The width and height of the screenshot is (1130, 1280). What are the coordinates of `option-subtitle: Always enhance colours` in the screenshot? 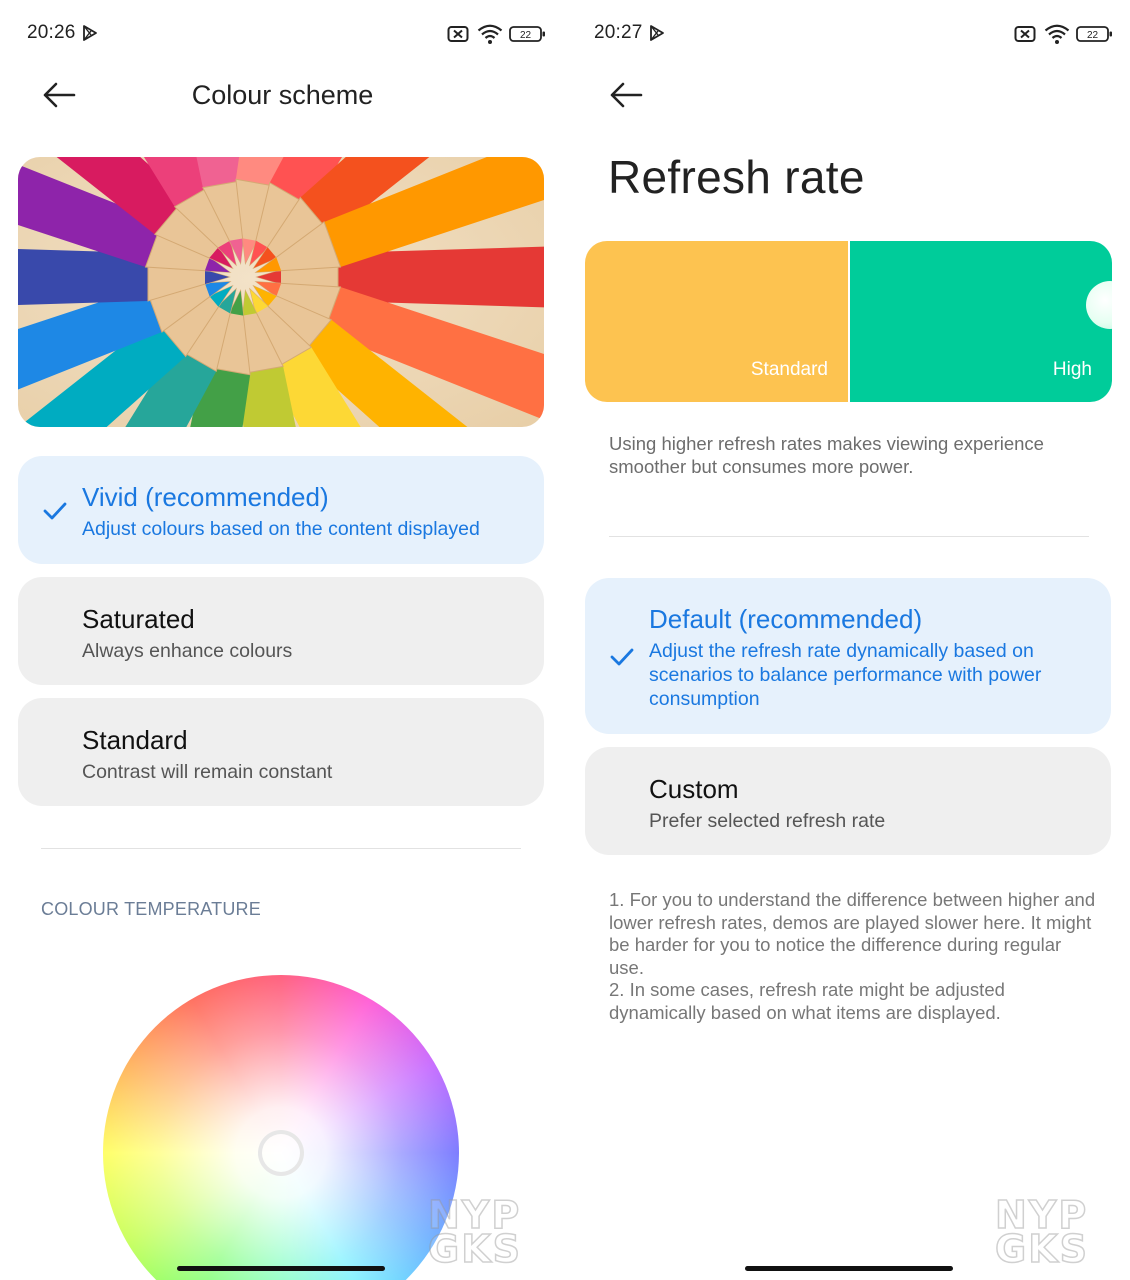 It's located at (187, 651).